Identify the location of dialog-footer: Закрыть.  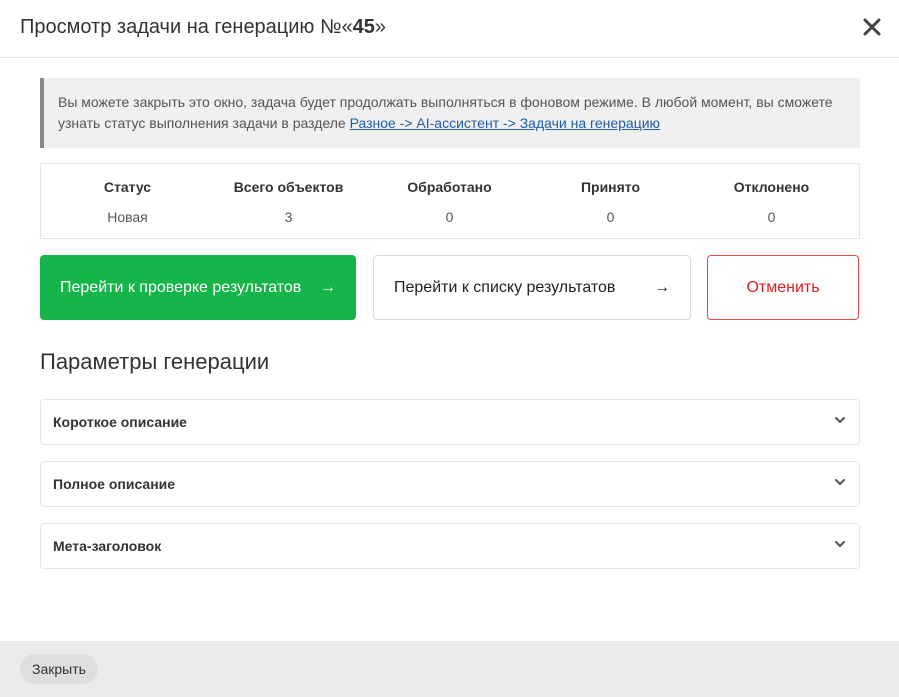
(449, 669).